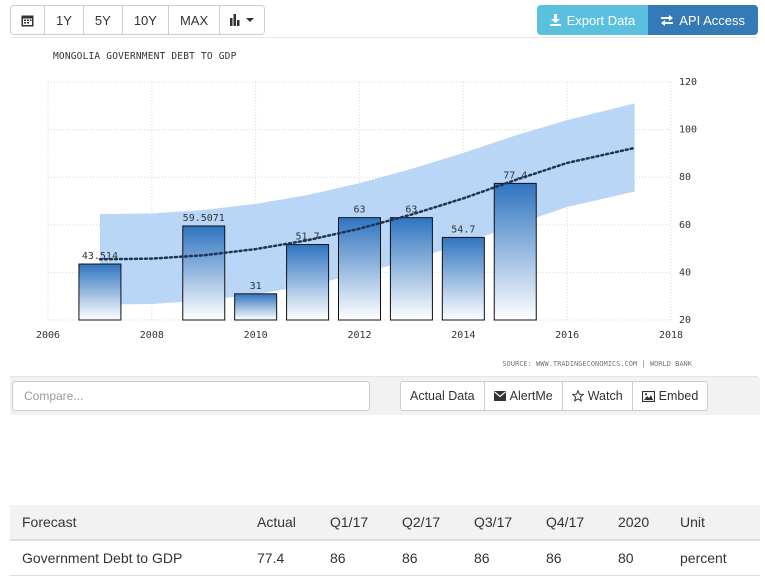  Describe the element at coordinates (204, 218) in the screenshot. I see `bar-data-label: 59.5071` at that location.